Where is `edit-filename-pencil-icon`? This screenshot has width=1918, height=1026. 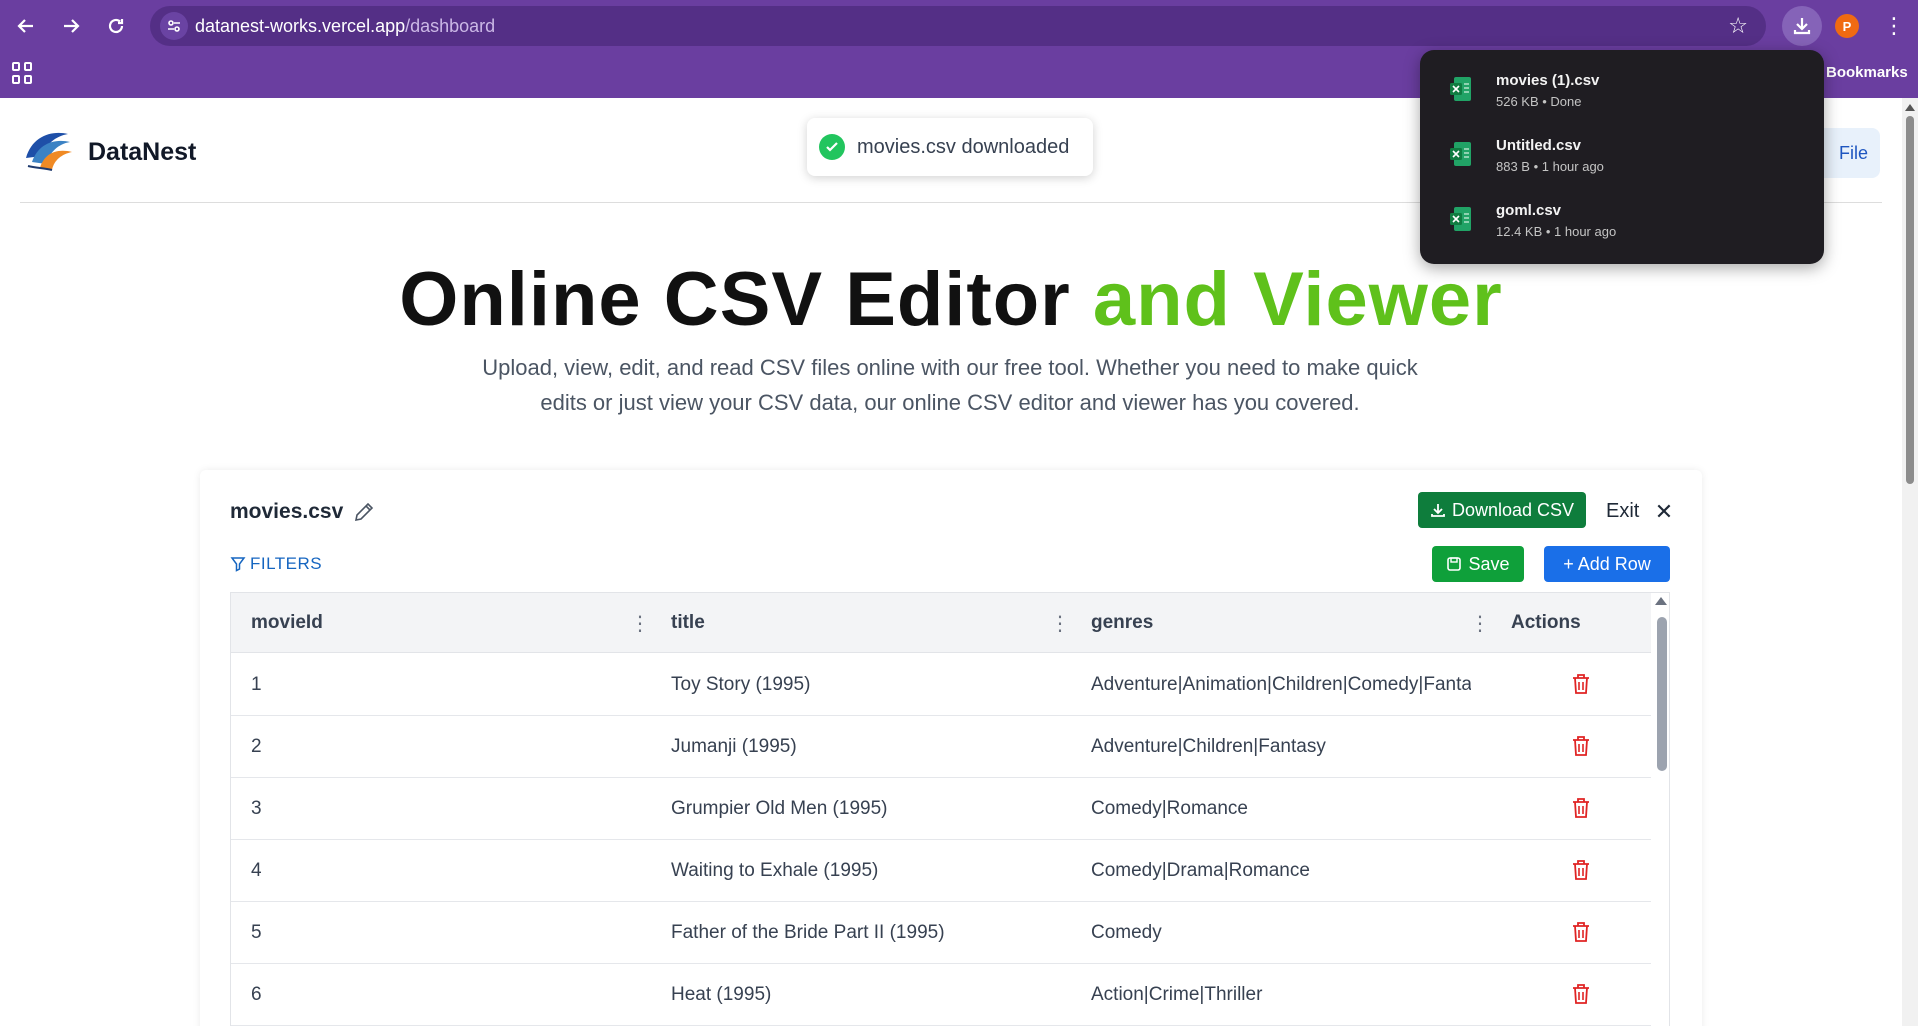 edit-filename-pencil-icon is located at coordinates (364, 512).